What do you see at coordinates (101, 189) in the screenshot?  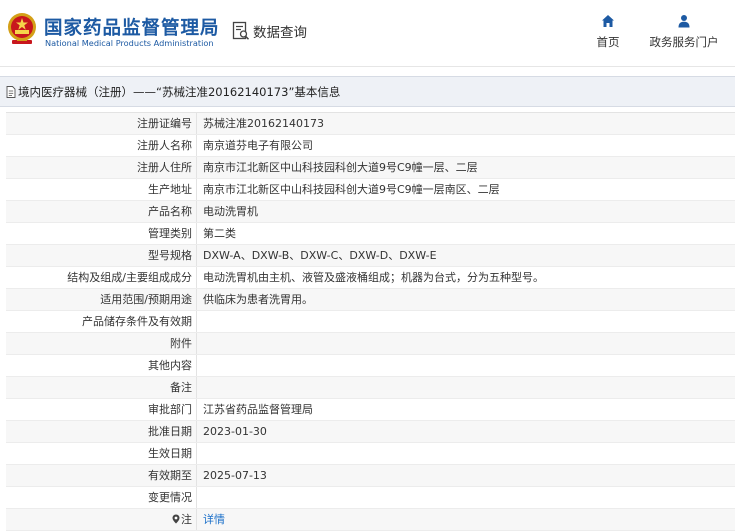 I see `field-label: 生产地址` at bounding box center [101, 189].